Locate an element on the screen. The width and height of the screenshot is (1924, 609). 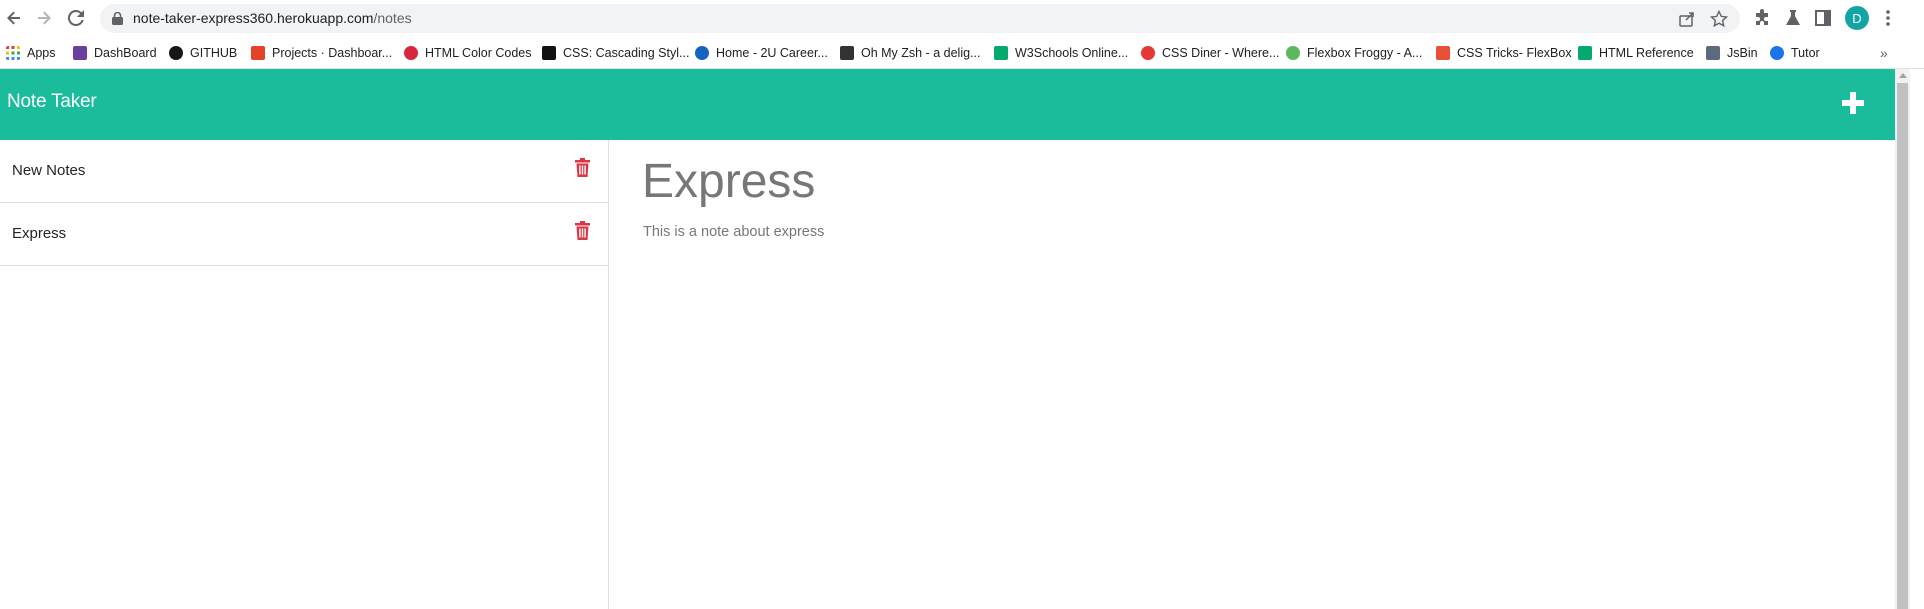
bookmark-label: DashBoard is located at coordinates (125, 53).